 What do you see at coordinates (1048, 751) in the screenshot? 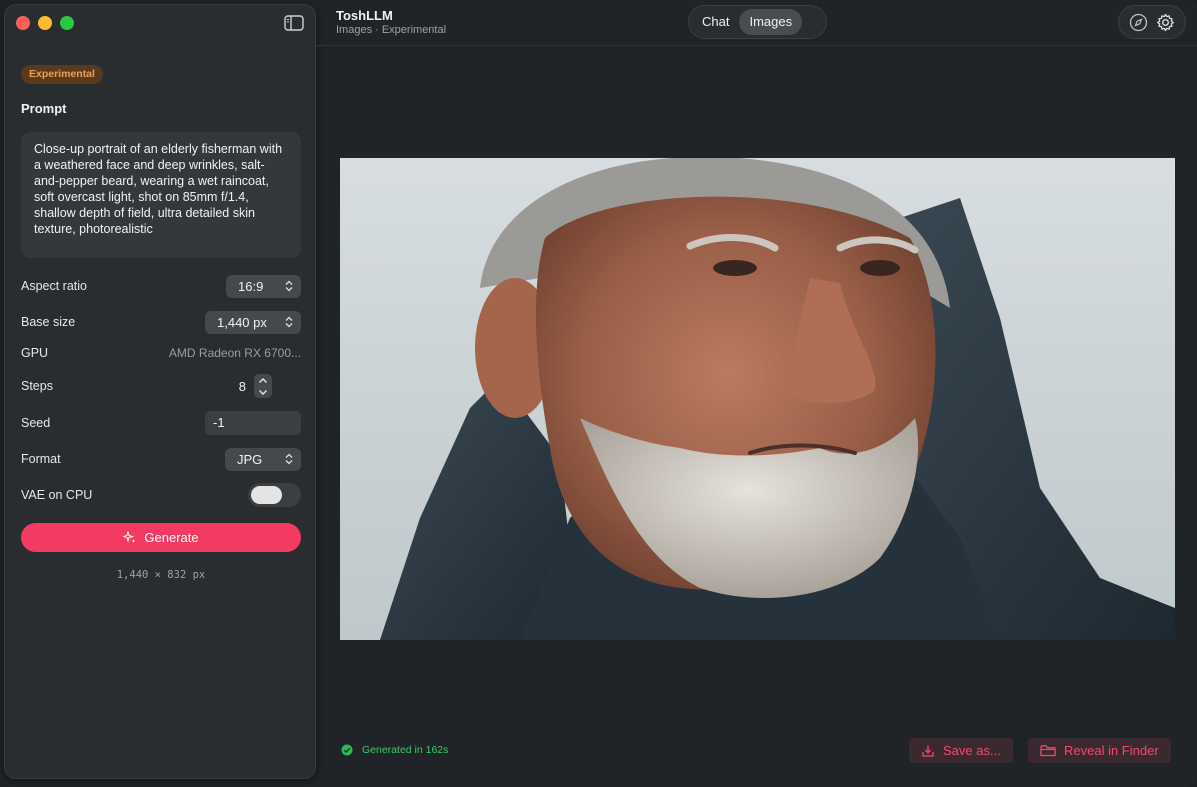
I see `folder-icon` at bounding box center [1048, 751].